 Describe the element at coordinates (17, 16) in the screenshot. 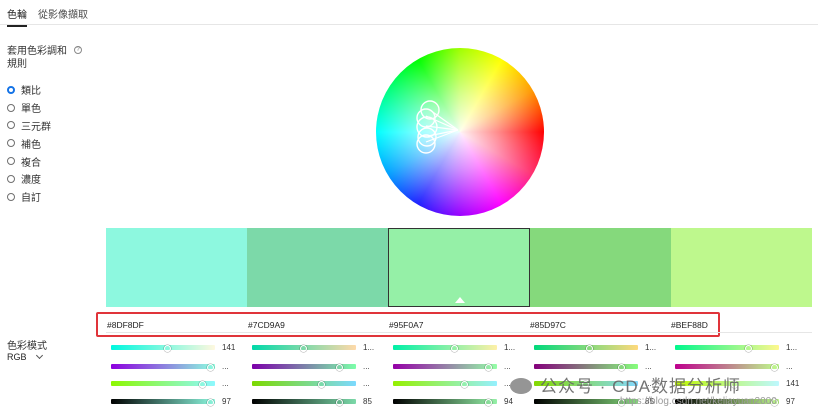

I see `tab-color-wheel: 色輪` at that location.